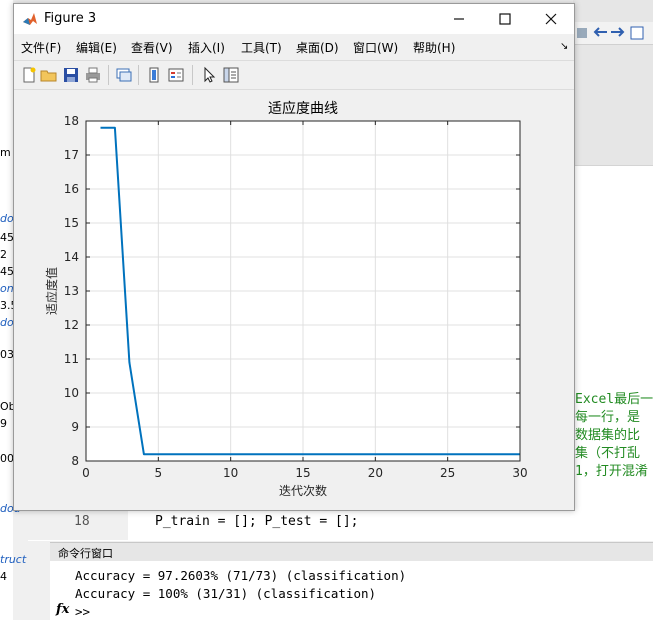 The height and width of the screenshot is (620, 653). Describe the element at coordinates (62, 609) in the screenshot. I see `fx-icon: fx` at that location.